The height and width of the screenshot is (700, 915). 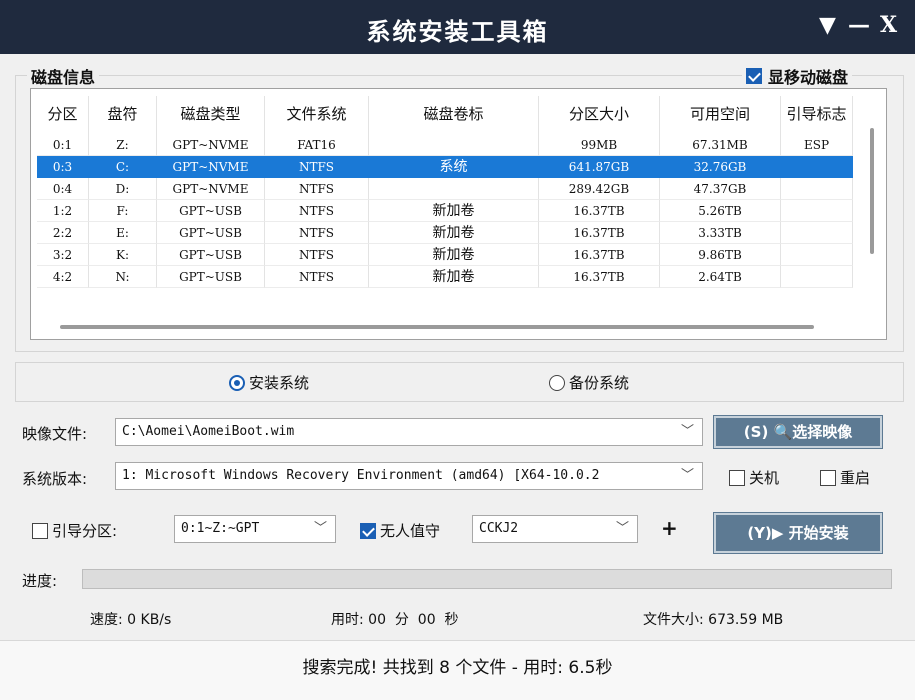 What do you see at coordinates (123, 189) in the screenshot?
I see `cell: D:` at bounding box center [123, 189].